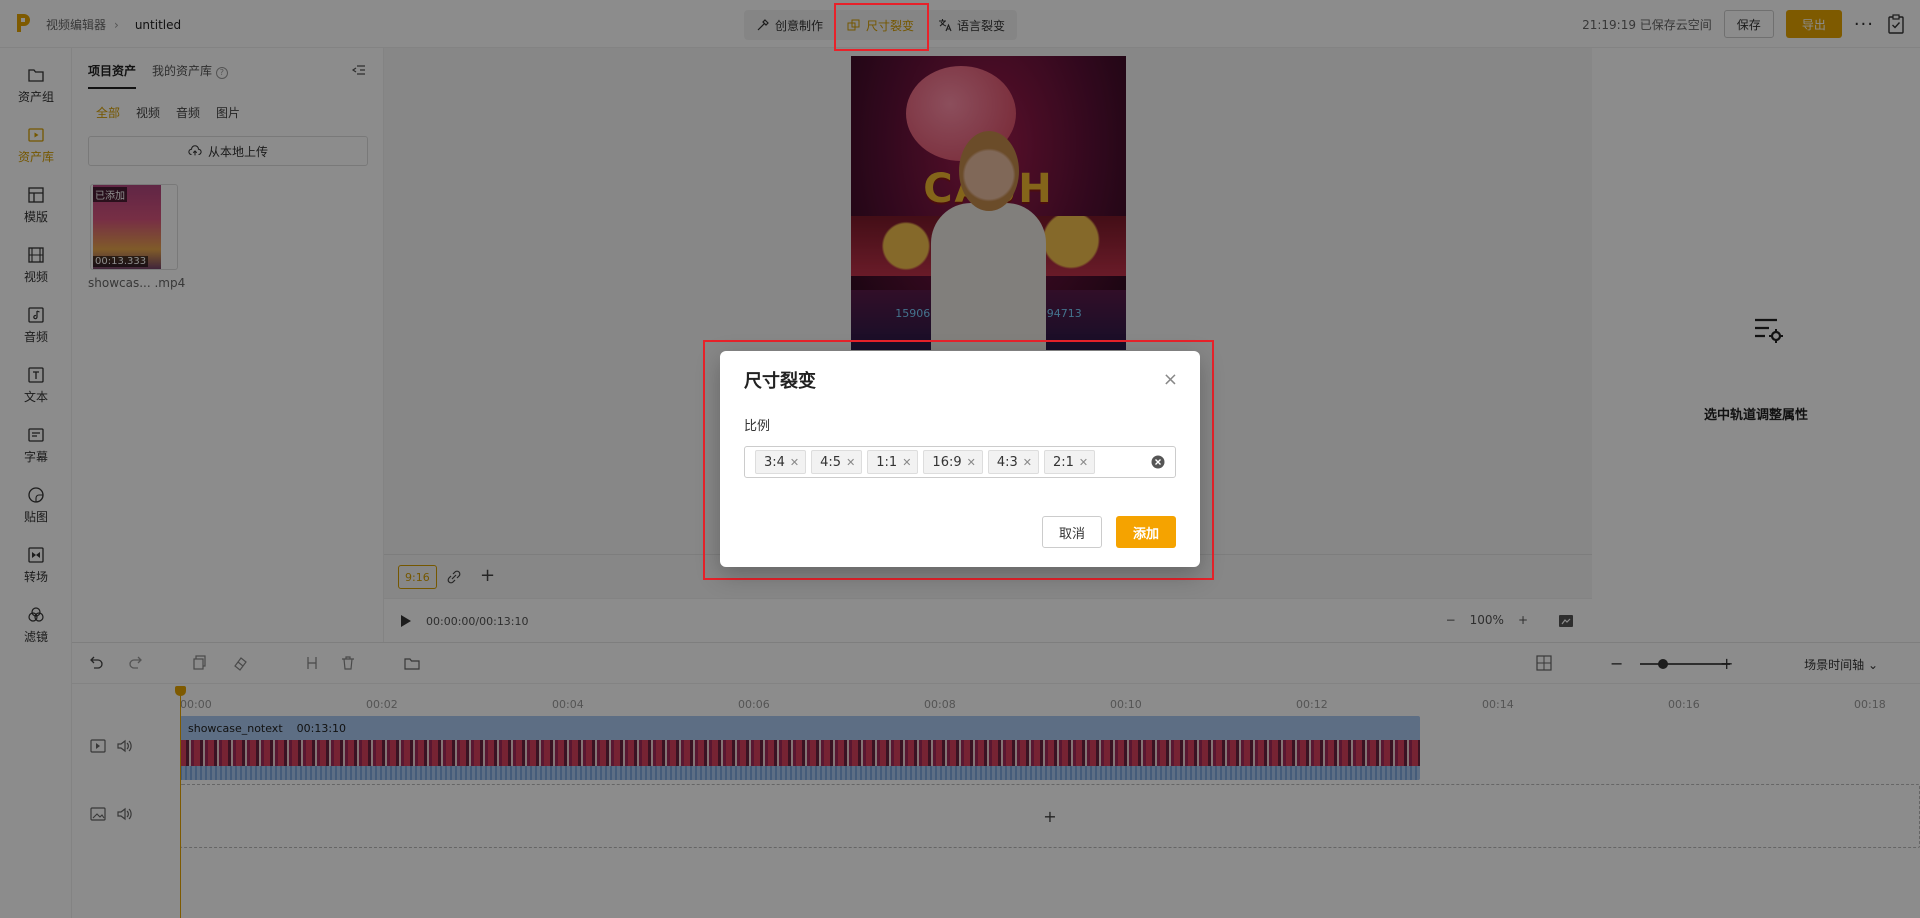 Image resolution: width=1920 pixels, height=918 pixels. Describe the element at coordinates (1007, 462) in the screenshot. I see `ratio-tag-label: 4:3` at that location.